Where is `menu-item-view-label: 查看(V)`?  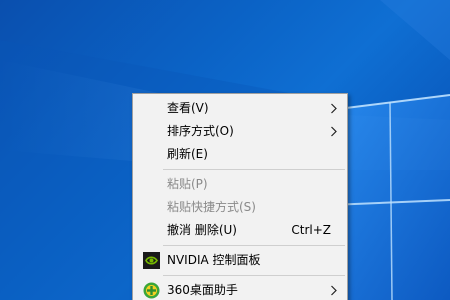 menu-item-view-label: 查看(V) is located at coordinates (188, 108).